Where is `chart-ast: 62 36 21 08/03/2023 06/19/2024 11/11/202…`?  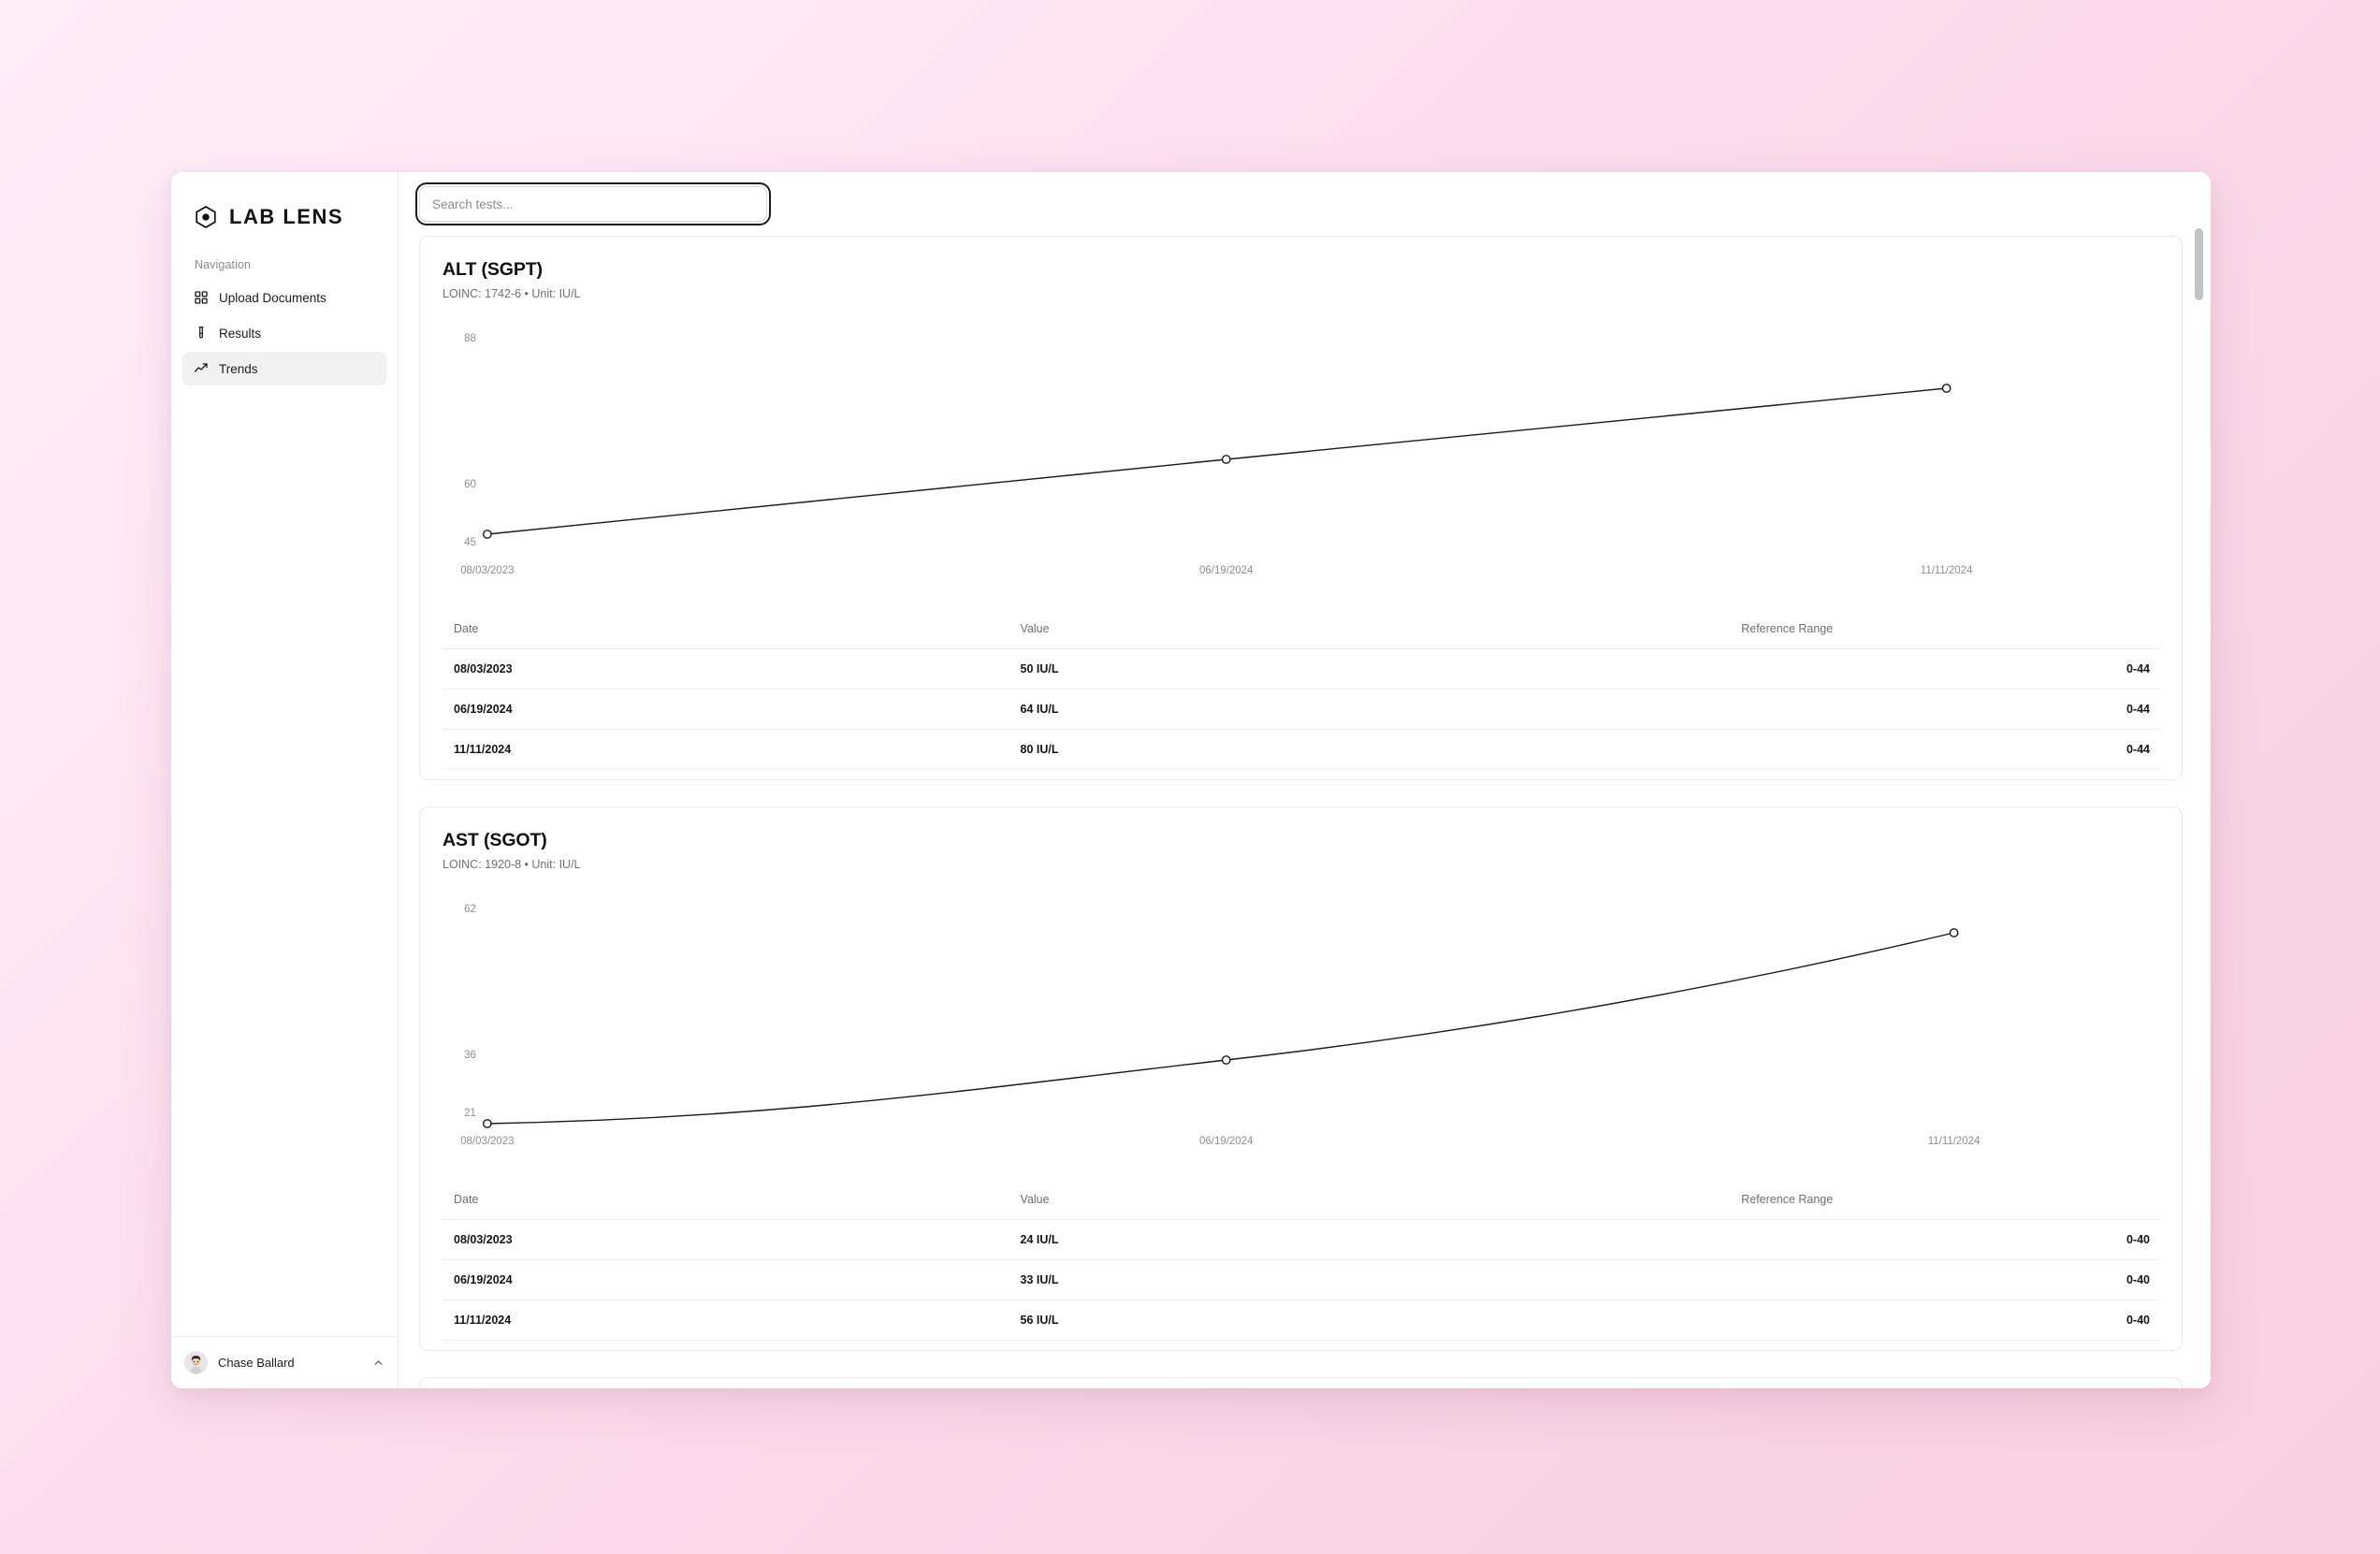
chart-ast: 62 36 21 08/03/2023 06/19/2024 11/11/202… is located at coordinates (1301, 1031).